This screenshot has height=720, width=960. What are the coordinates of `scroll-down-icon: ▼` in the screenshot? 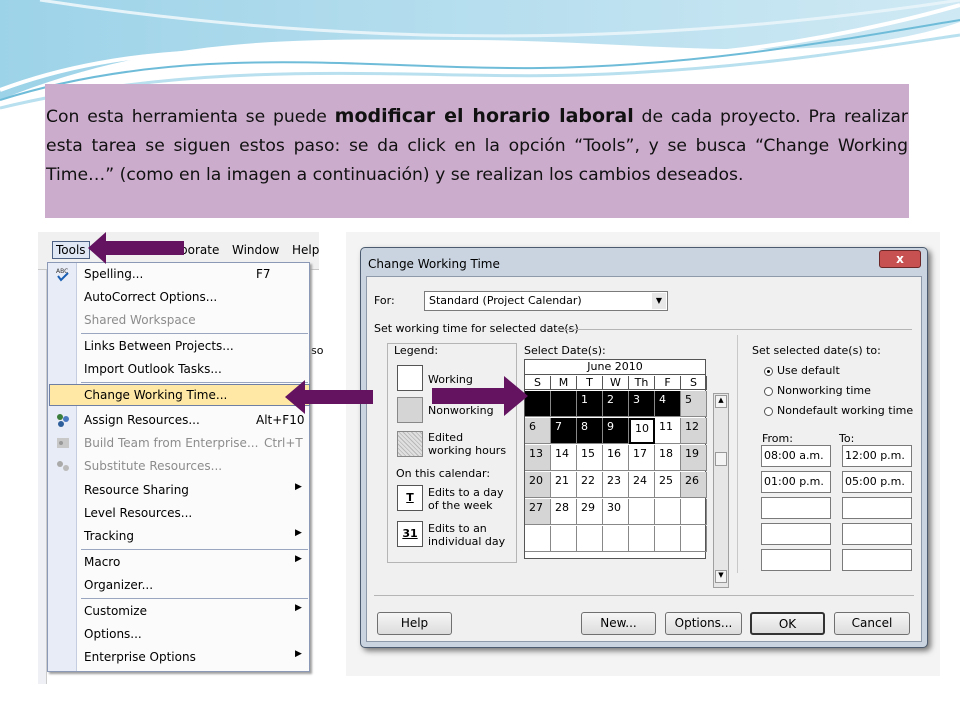 It's located at (721, 576).